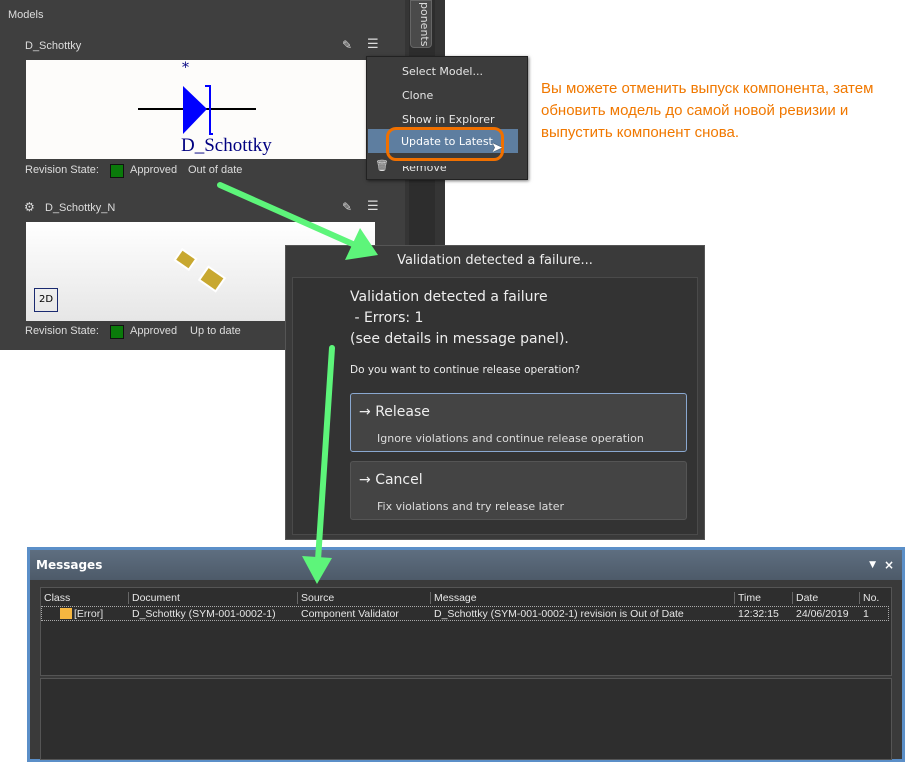  Describe the element at coordinates (297, 383) in the screenshot. I see `annotation-arrows` at that location.